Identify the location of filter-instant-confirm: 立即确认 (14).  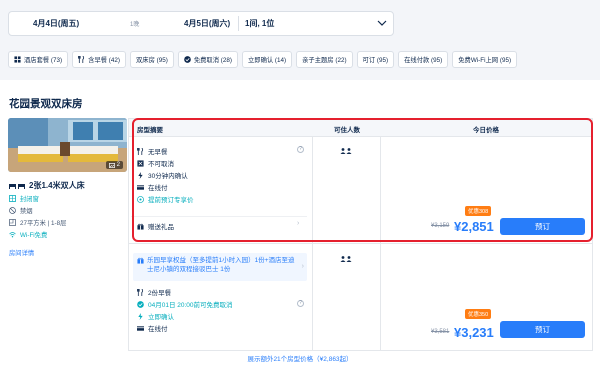
(267, 59).